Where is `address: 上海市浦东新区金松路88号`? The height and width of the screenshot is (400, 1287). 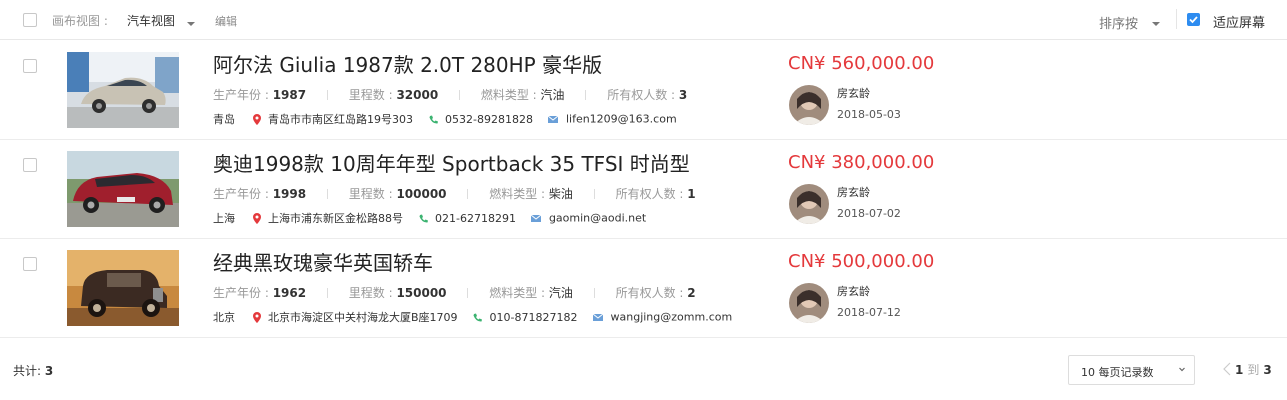
address: 上海市浦东新区金松路88号 is located at coordinates (335, 218).